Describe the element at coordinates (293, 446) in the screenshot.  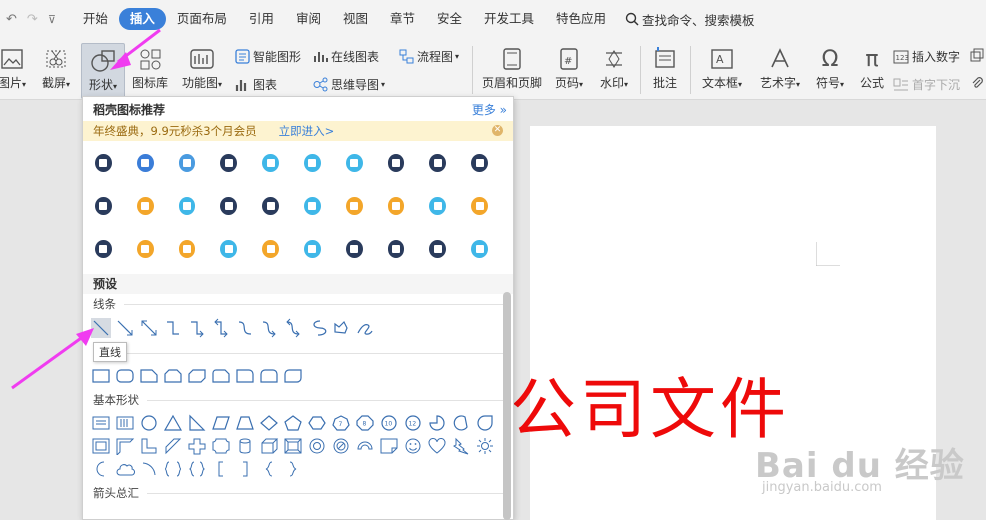
I see `basic-shape-bevel` at that location.